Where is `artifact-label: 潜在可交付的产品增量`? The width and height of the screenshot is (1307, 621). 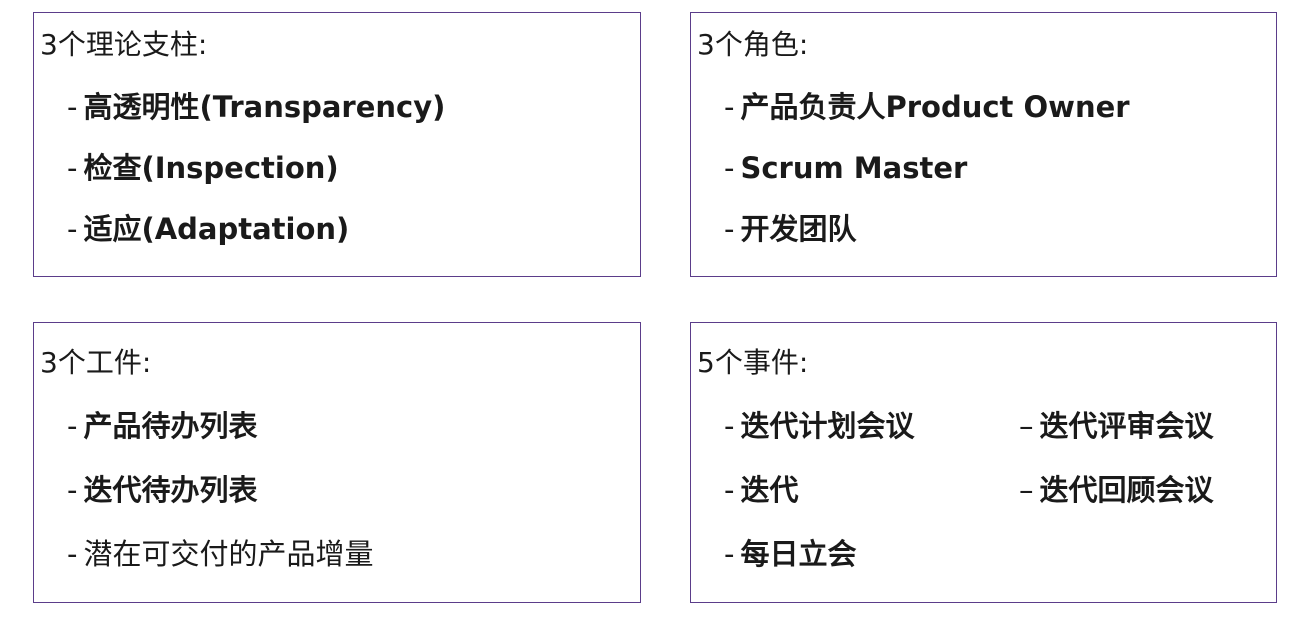 artifact-label: 潜在可交付的产品增量 is located at coordinates (228, 554).